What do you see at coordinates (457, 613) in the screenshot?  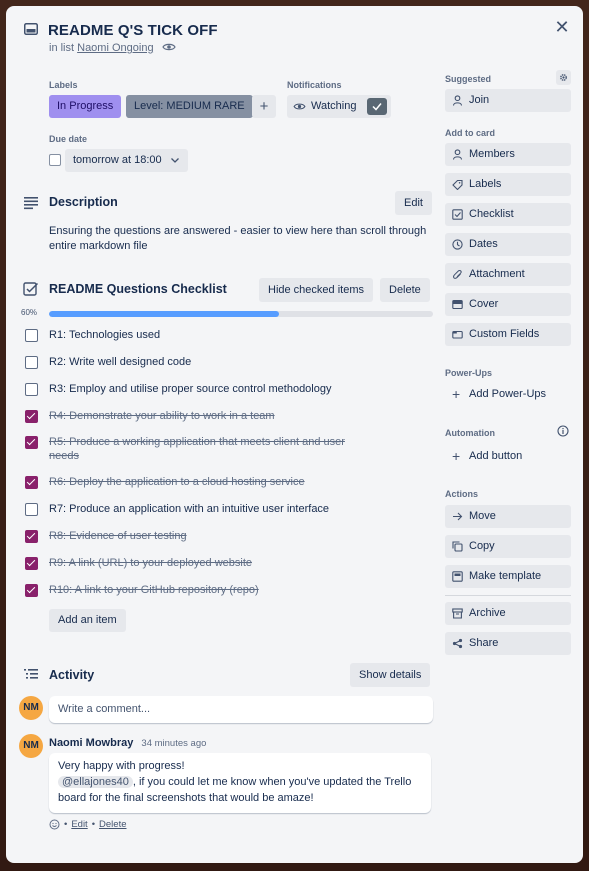 I see `archive-icon` at bounding box center [457, 613].